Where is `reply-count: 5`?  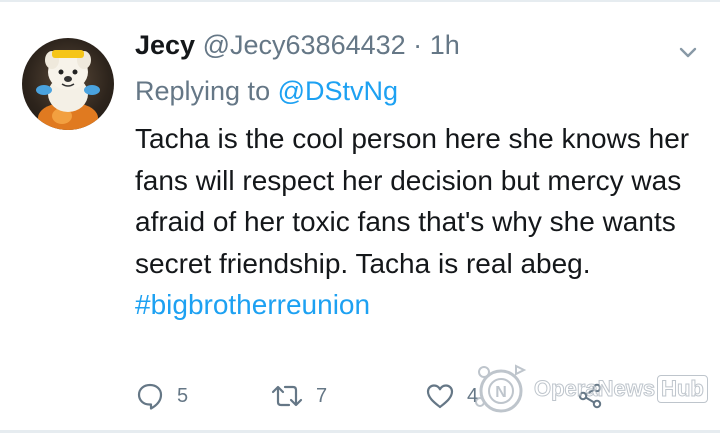 reply-count: 5 is located at coordinates (183, 395).